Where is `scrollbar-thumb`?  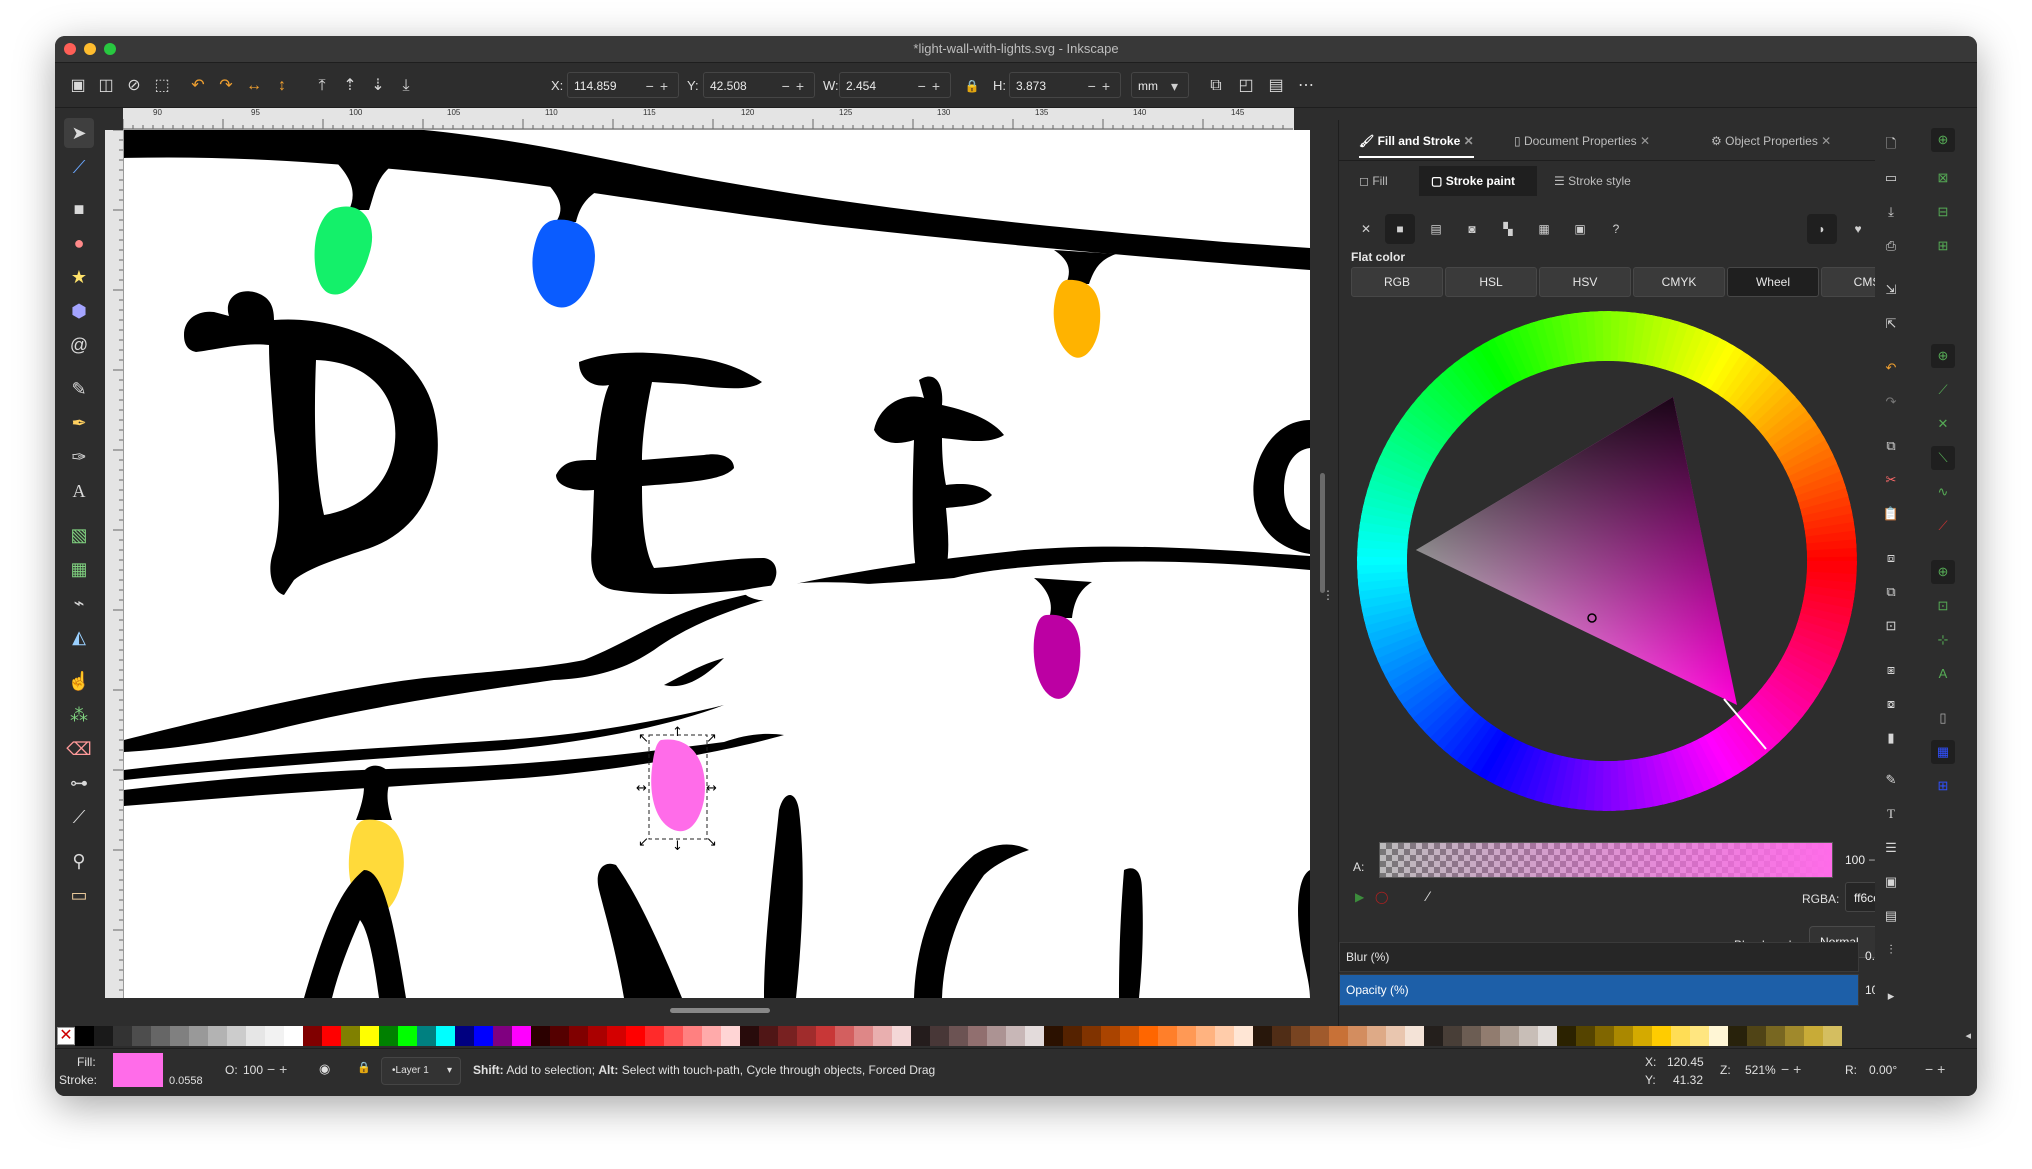 scrollbar-thumb is located at coordinates (1322, 533).